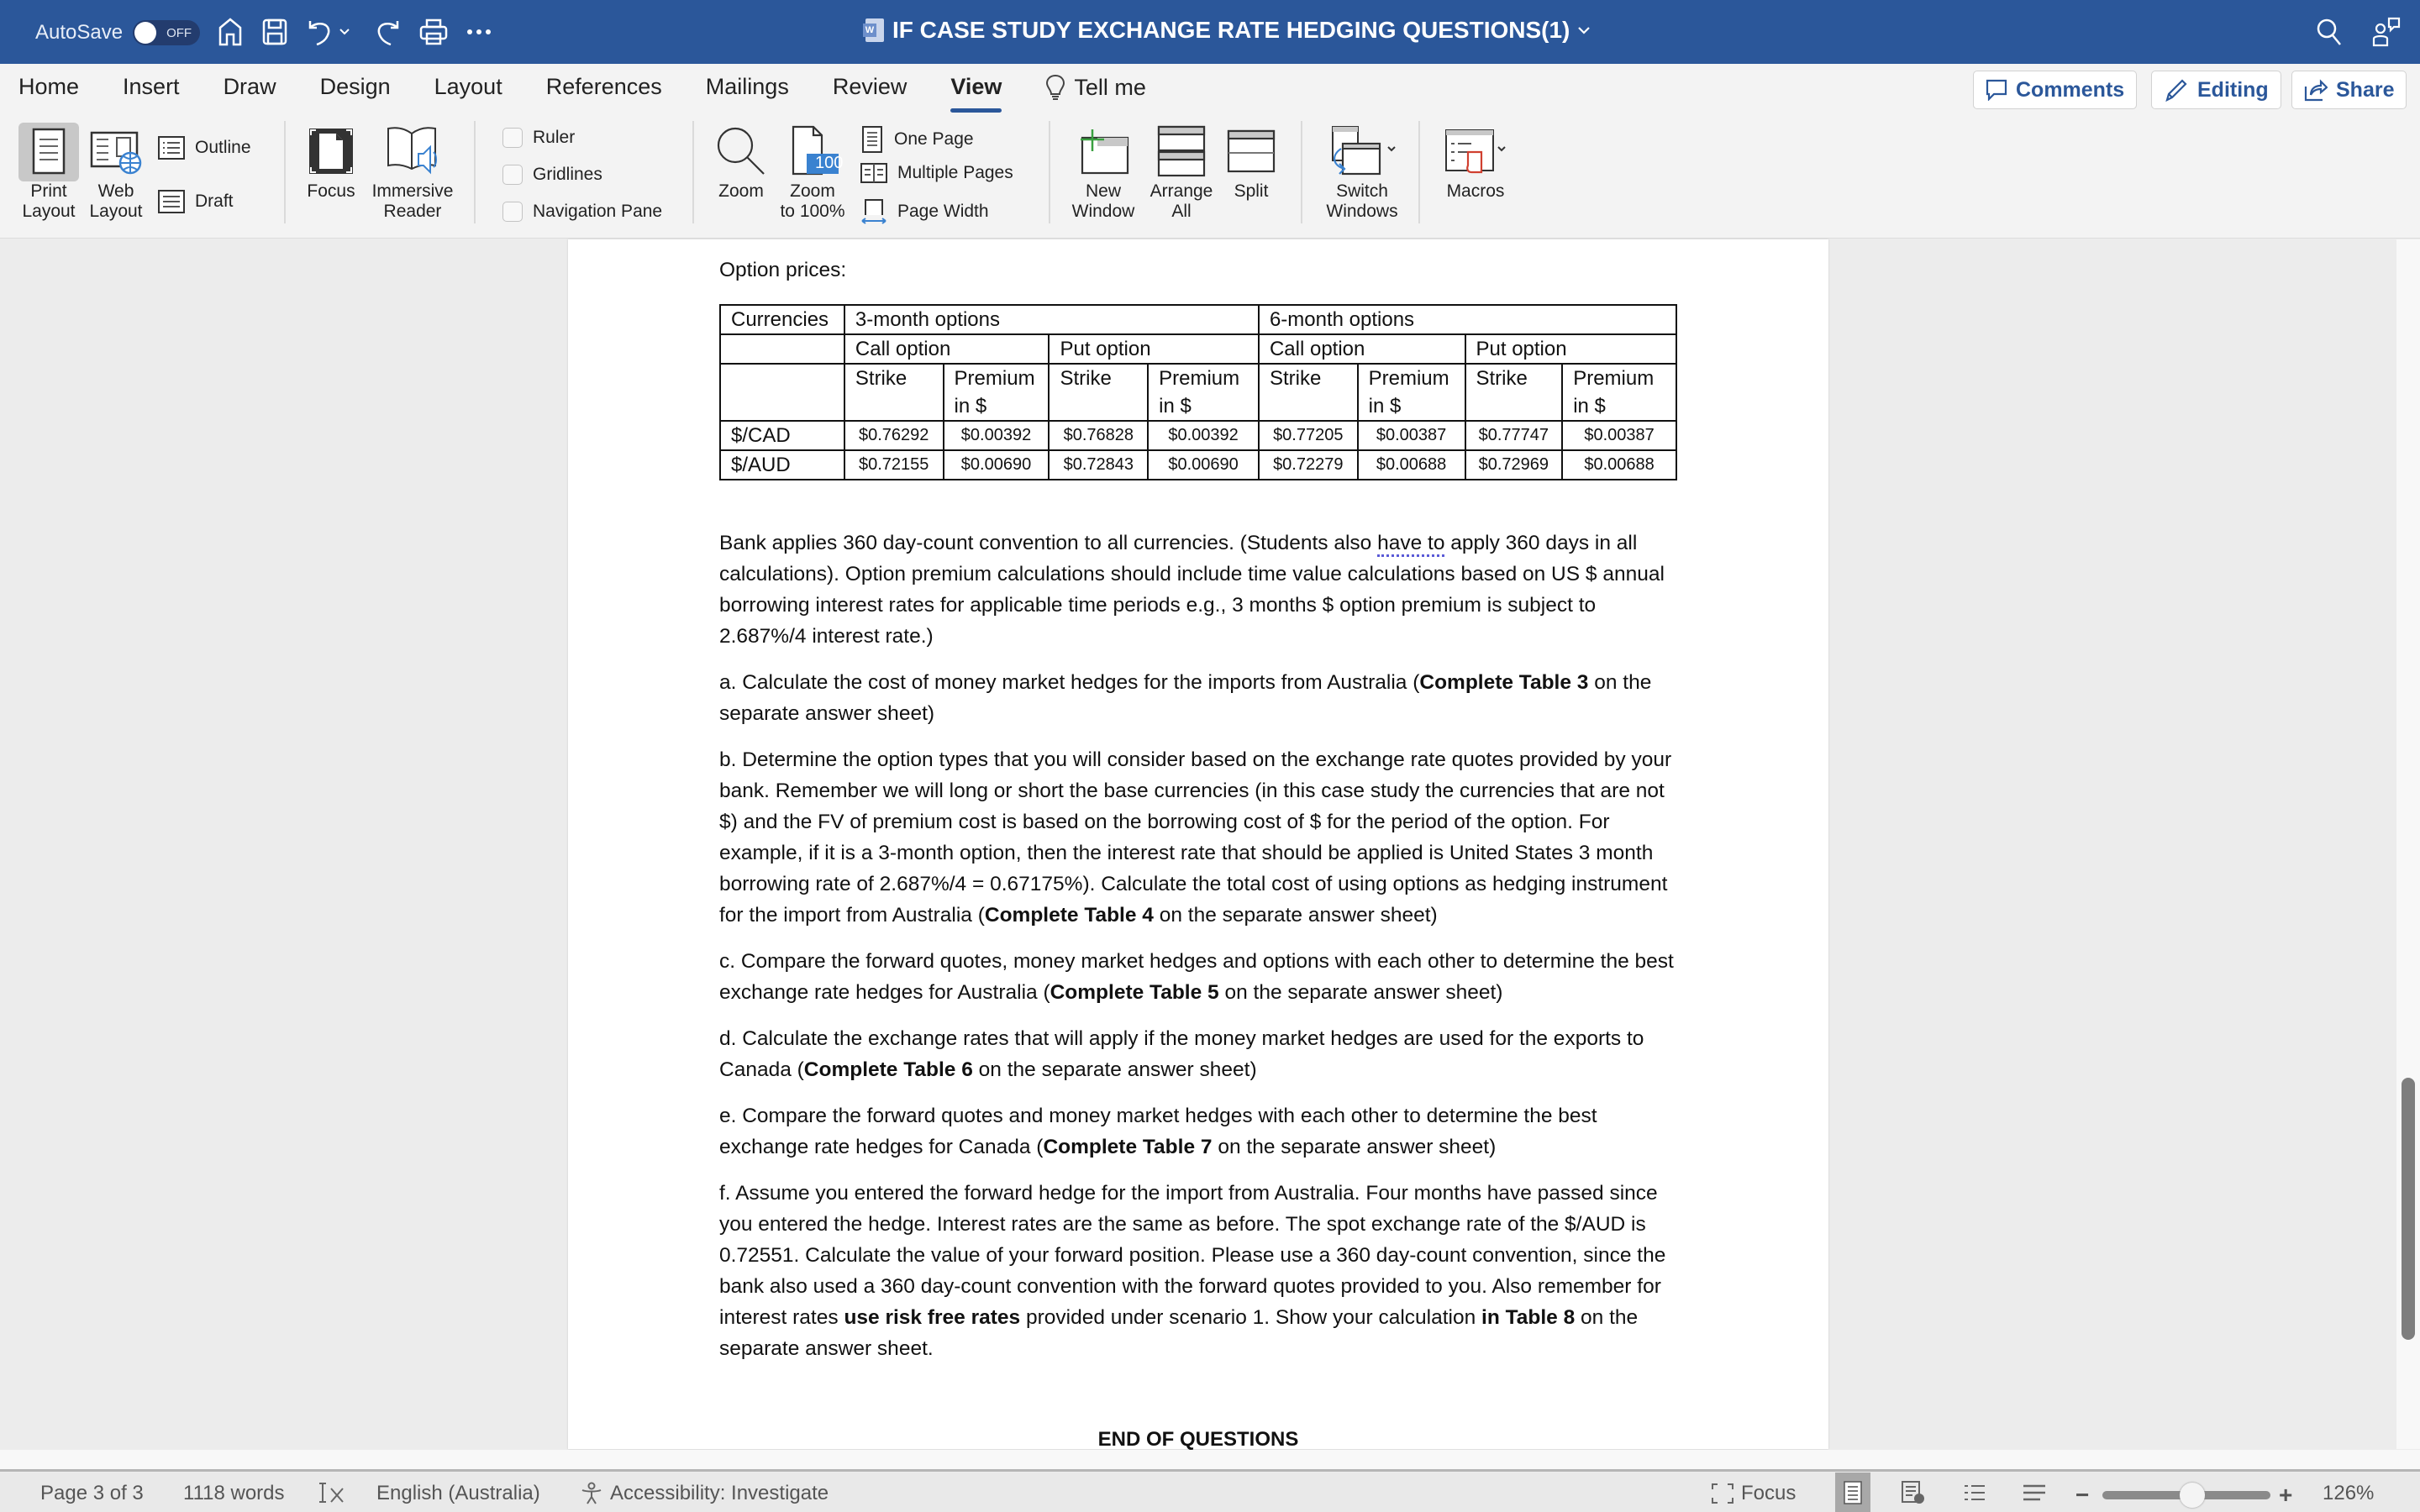 The height and width of the screenshot is (1512, 2420). Describe the element at coordinates (870, 87) in the screenshot. I see `tab-review: Review` at that location.